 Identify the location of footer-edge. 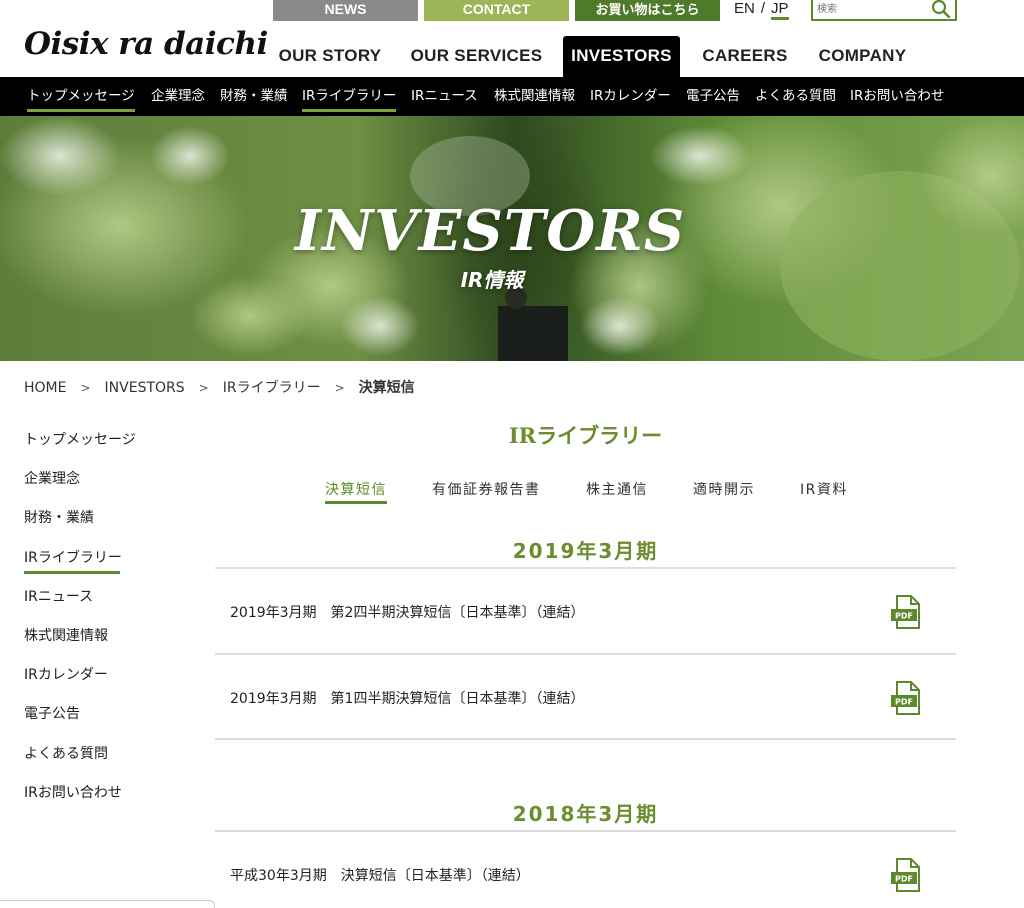
(107, 904).